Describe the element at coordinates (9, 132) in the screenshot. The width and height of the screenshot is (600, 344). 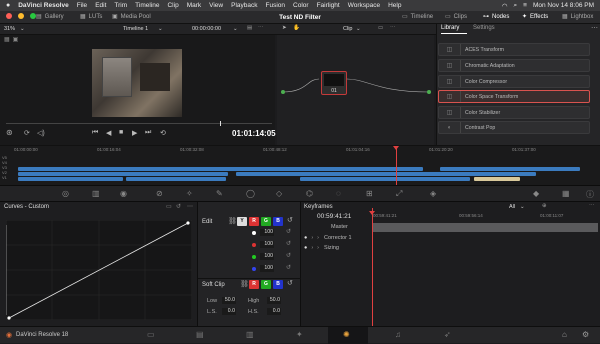
I see `speed-icon: ⊛` at that location.